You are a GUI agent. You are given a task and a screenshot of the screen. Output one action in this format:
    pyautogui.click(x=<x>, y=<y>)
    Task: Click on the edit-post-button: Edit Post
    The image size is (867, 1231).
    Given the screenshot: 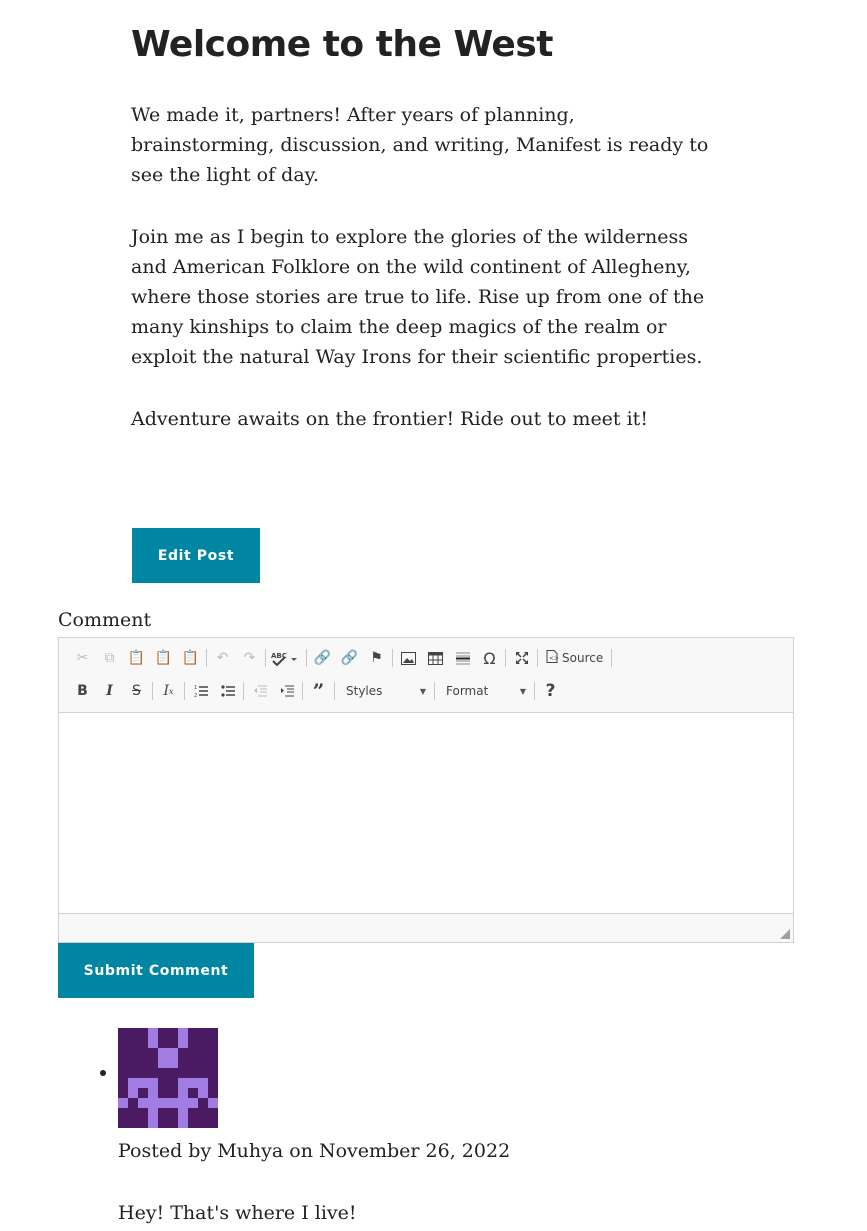 What is the action you would take?
    pyautogui.click(x=196, y=555)
    